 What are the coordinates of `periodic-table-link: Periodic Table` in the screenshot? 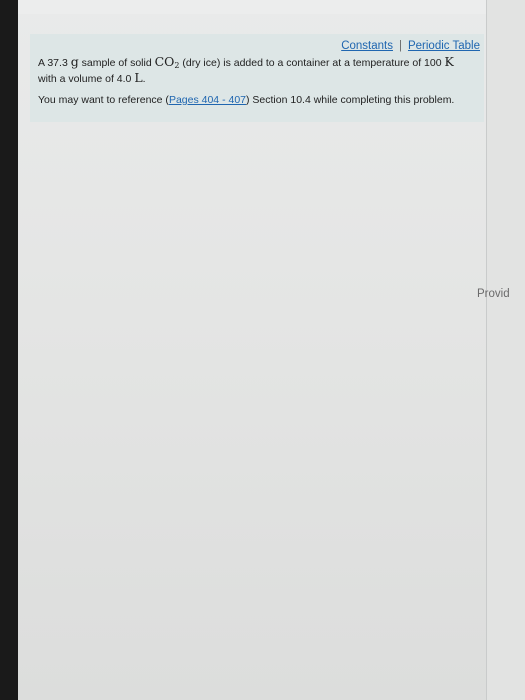 It's located at (444, 46).